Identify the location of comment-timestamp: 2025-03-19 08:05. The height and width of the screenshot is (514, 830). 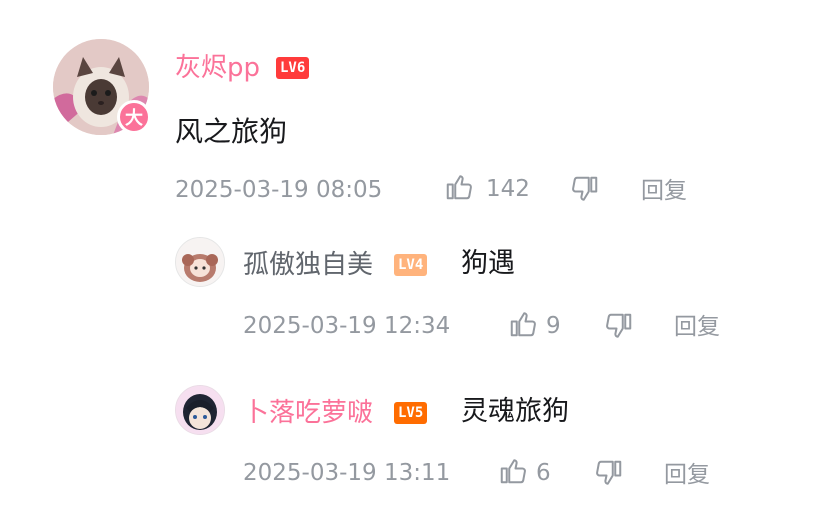
(279, 190).